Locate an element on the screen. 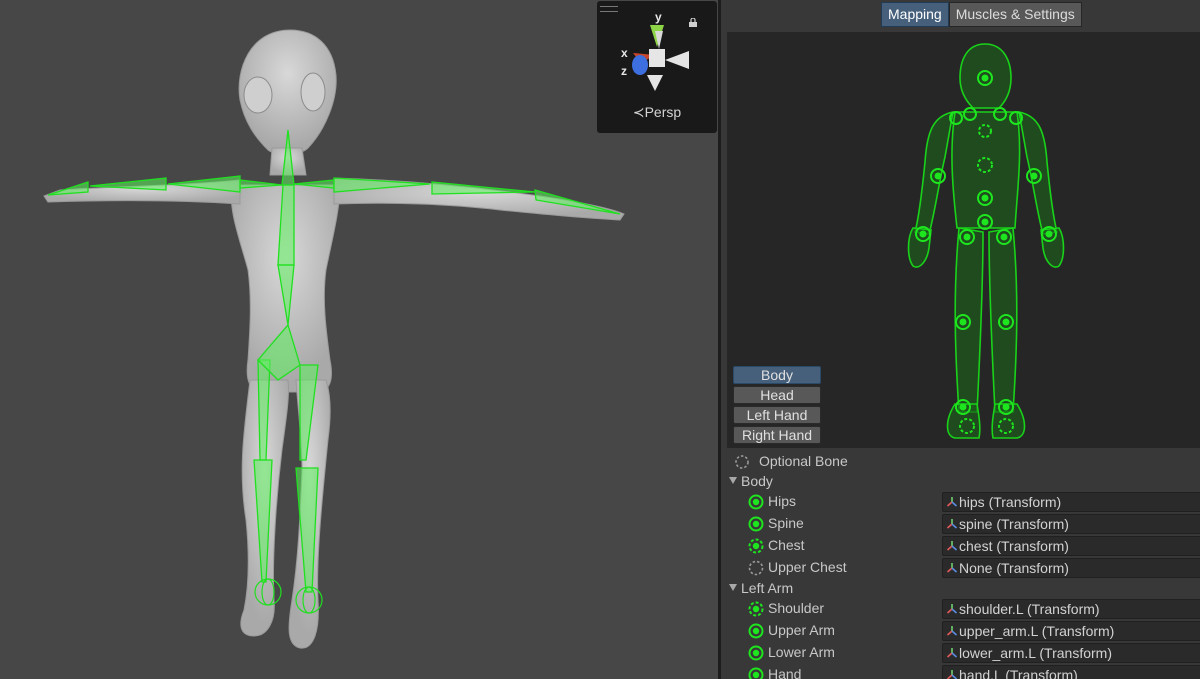 The height and width of the screenshot is (679, 1200). bone-transform-field: upper_arm.L (Transform) is located at coordinates (1071, 631).